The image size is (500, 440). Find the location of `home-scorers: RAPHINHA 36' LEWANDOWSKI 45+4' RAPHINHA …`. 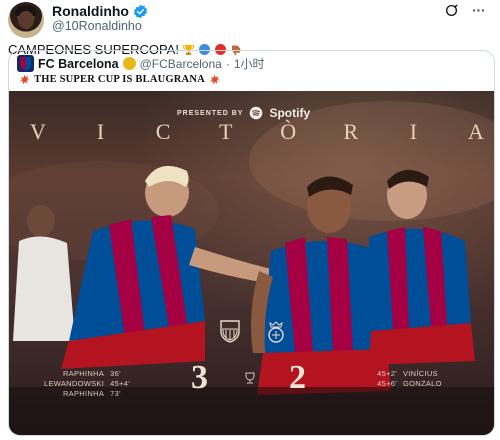

home-scorers: RAPHINHA 36' LEWANDOWSKI 45+4' RAPHINHA … is located at coordinates (88, 384).